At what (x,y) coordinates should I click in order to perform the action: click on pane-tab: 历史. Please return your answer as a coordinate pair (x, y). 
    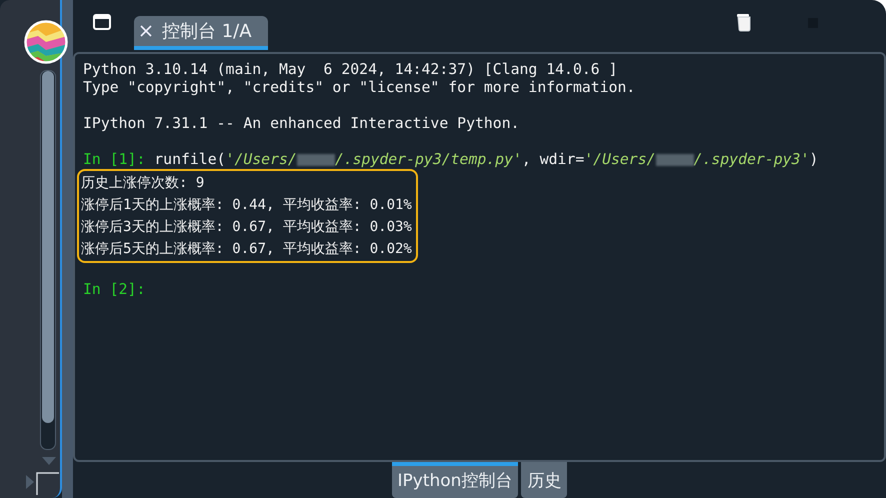
    Looking at the image, I should click on (544, 480).